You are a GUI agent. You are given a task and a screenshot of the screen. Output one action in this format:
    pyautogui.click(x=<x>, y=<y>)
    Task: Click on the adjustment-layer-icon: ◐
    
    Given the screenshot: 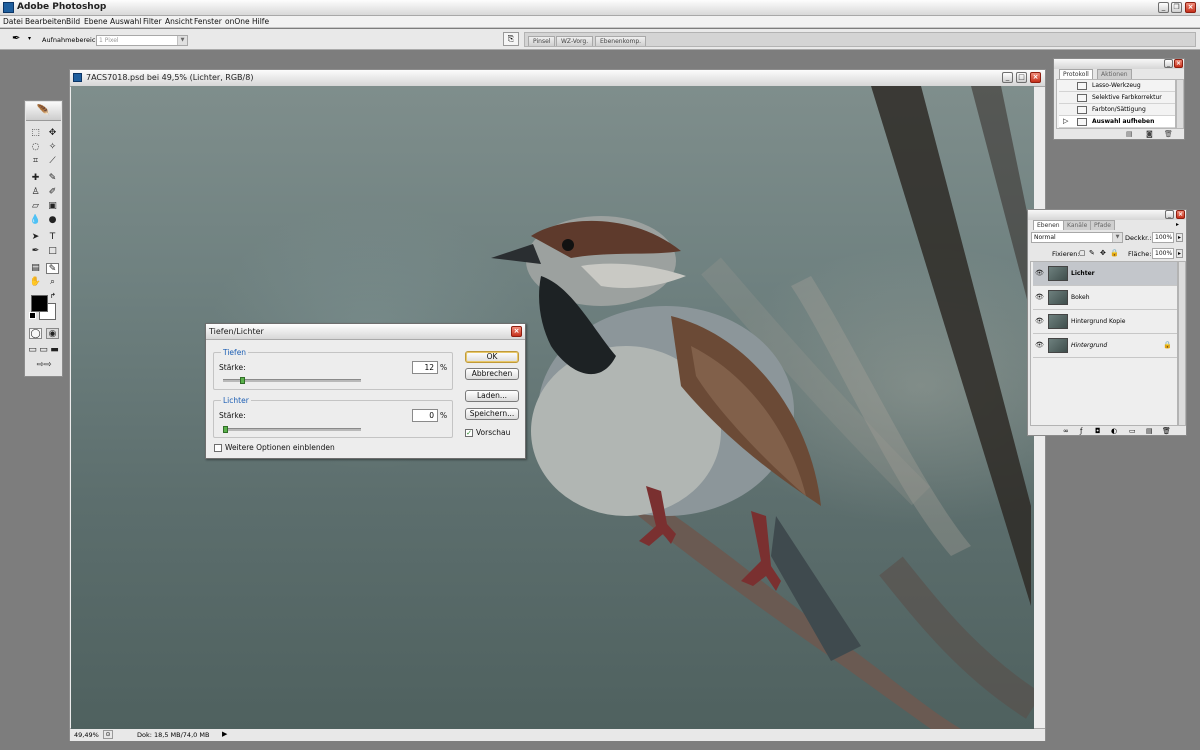 What is the action you would take?
    pyautogui.click(x=1114, y=431)
    